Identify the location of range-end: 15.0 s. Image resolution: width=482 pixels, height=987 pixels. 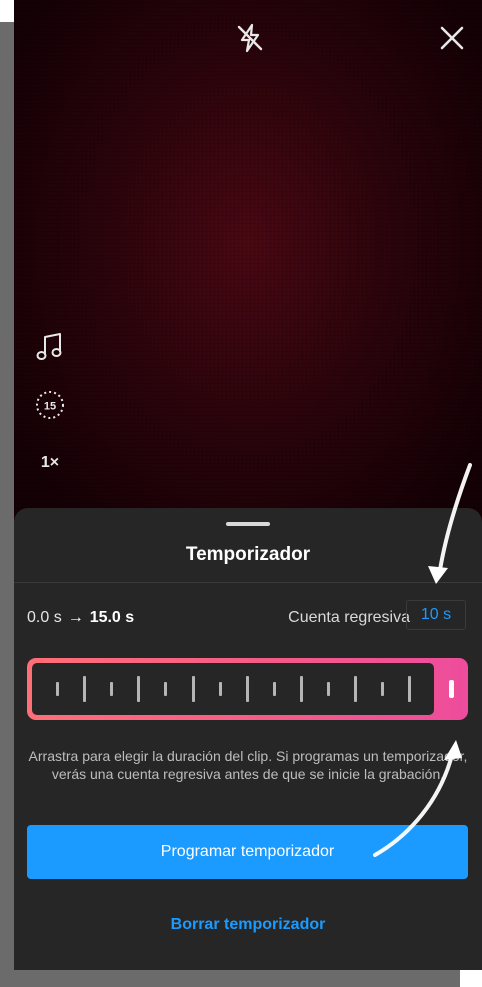
(112, 617).